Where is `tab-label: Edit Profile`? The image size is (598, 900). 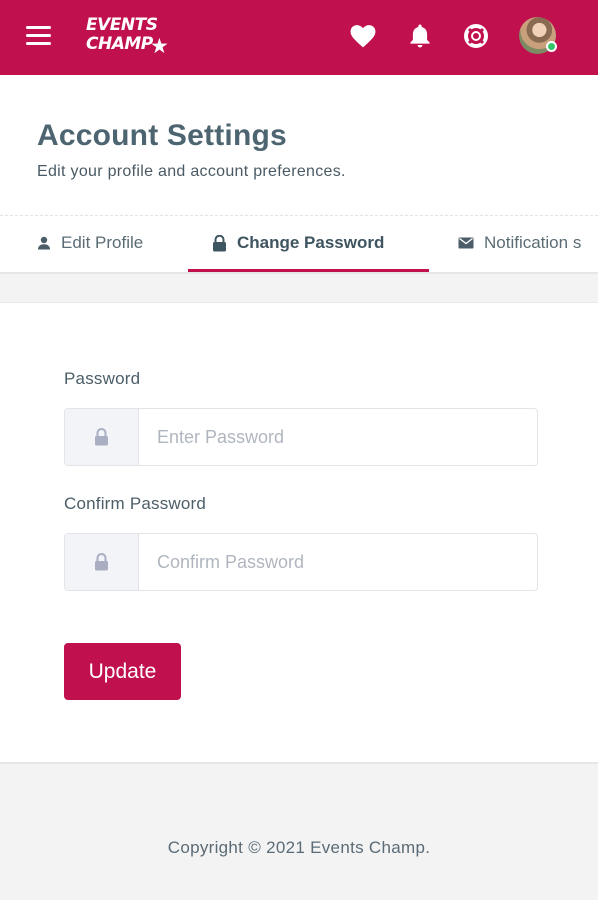
tab-label: Edit Profile is located at coordinates (102, 242).